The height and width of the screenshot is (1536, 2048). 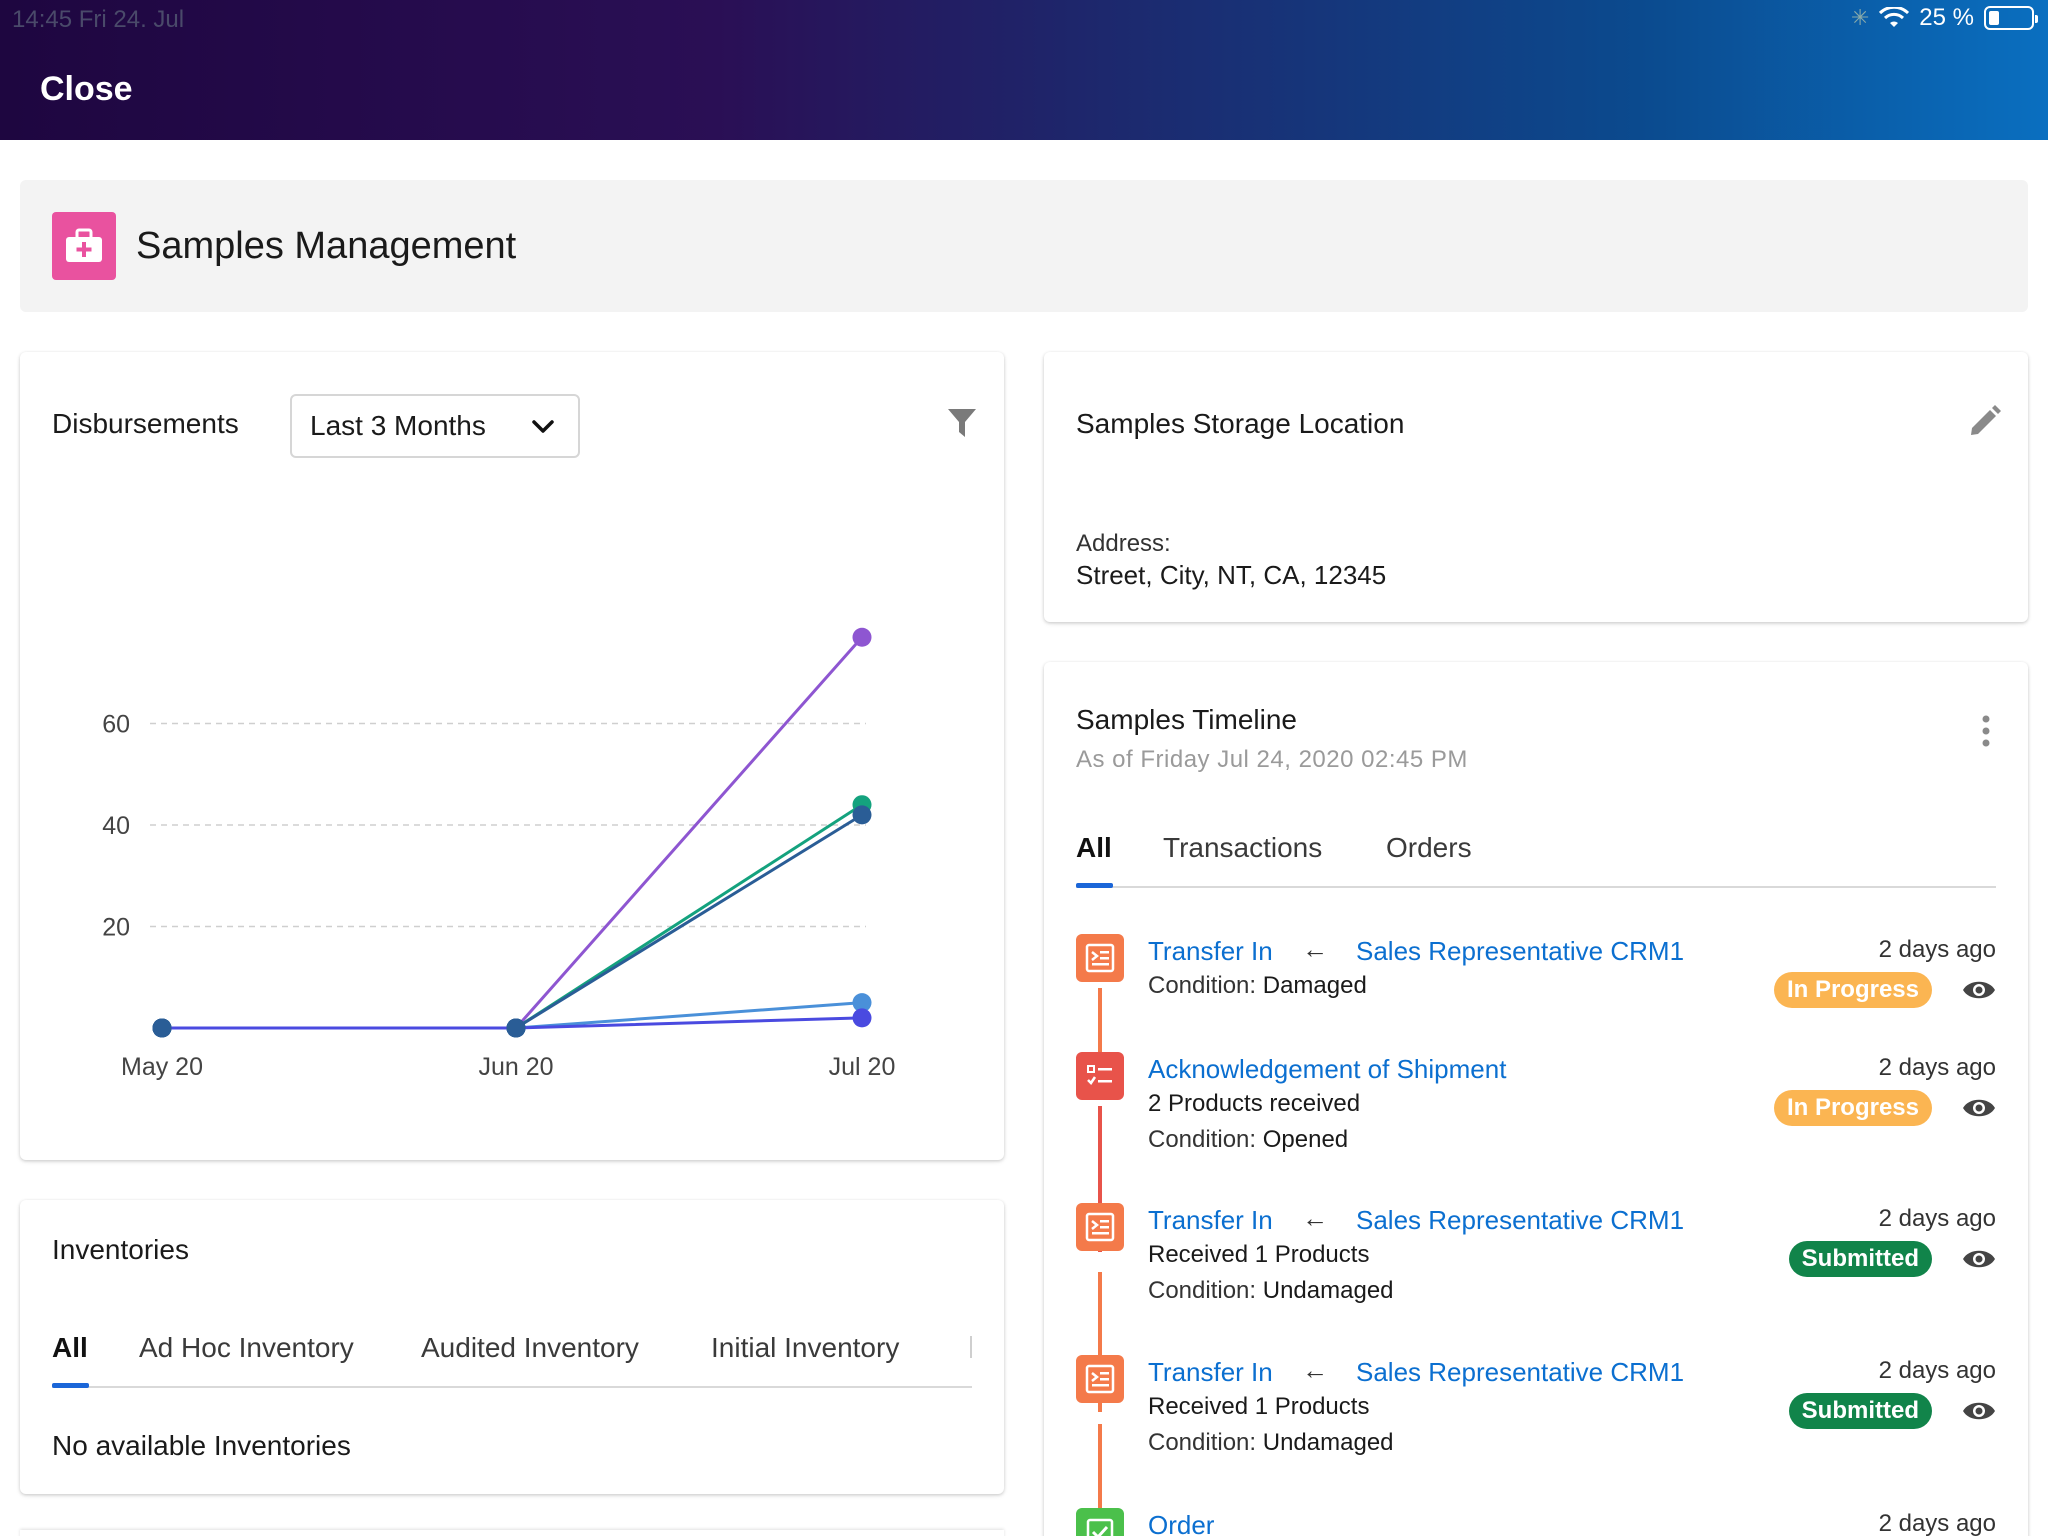 I want to click on tab-initial-inventory: Initial Inventory, so click(x=805, y=1348).